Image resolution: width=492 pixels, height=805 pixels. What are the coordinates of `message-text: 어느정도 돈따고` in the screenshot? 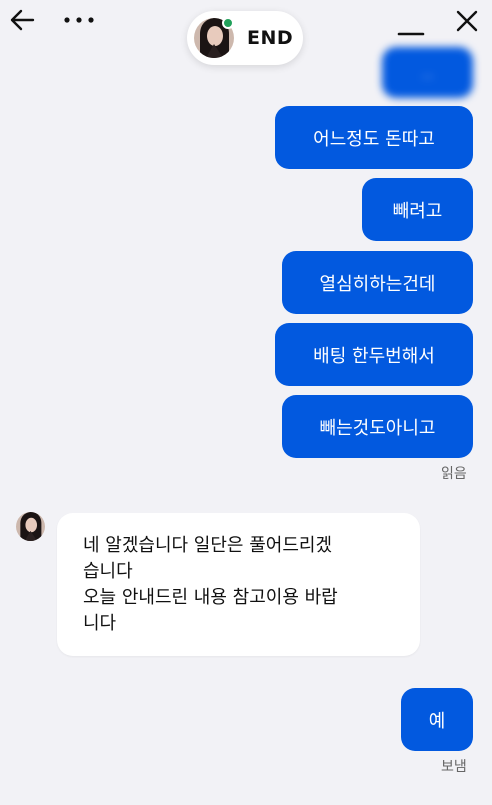 It's located at (374, 139).